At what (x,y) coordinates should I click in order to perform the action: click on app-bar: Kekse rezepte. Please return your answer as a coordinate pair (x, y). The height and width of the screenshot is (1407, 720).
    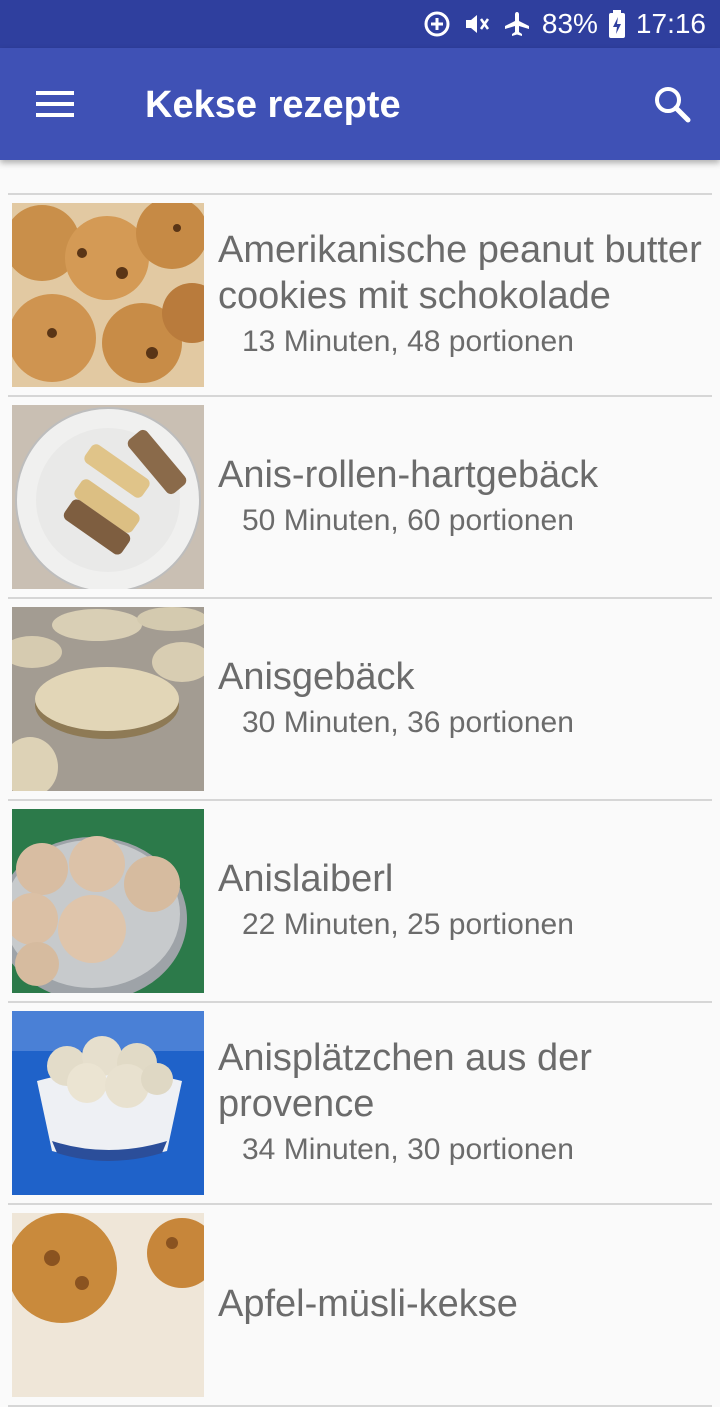
    Looking at the image, I should click on (360, 104).